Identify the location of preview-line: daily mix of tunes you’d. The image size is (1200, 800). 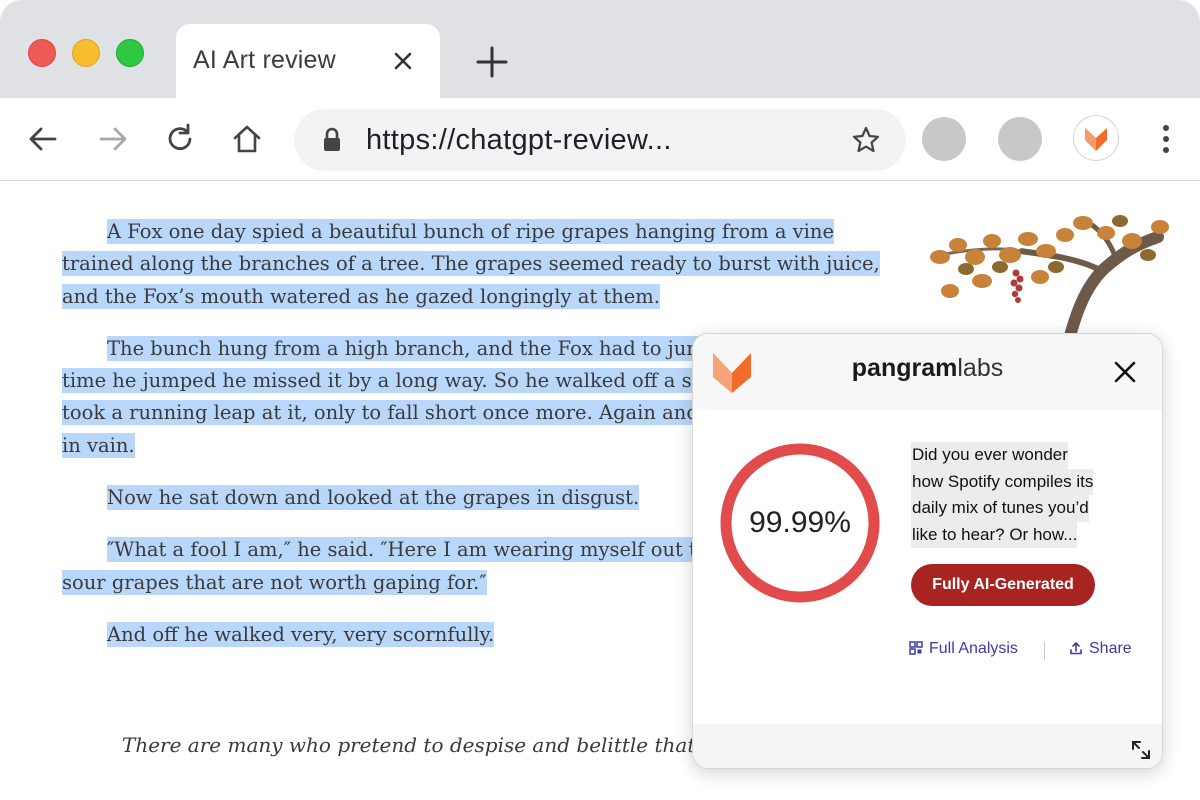
(1000, 508).